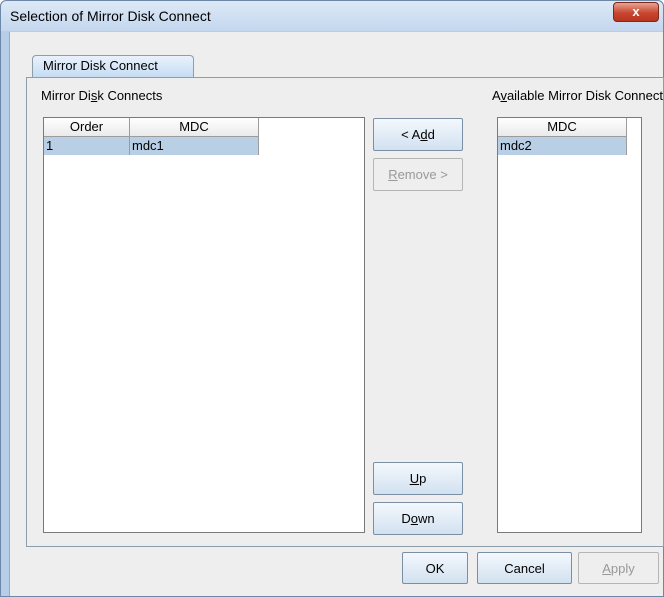 The height and width of the screenshot is (597, 664). What do you see at coordinates (435, 568) in the screenshot?
I see `ok-button: OK` at bounding box center [435, 568].